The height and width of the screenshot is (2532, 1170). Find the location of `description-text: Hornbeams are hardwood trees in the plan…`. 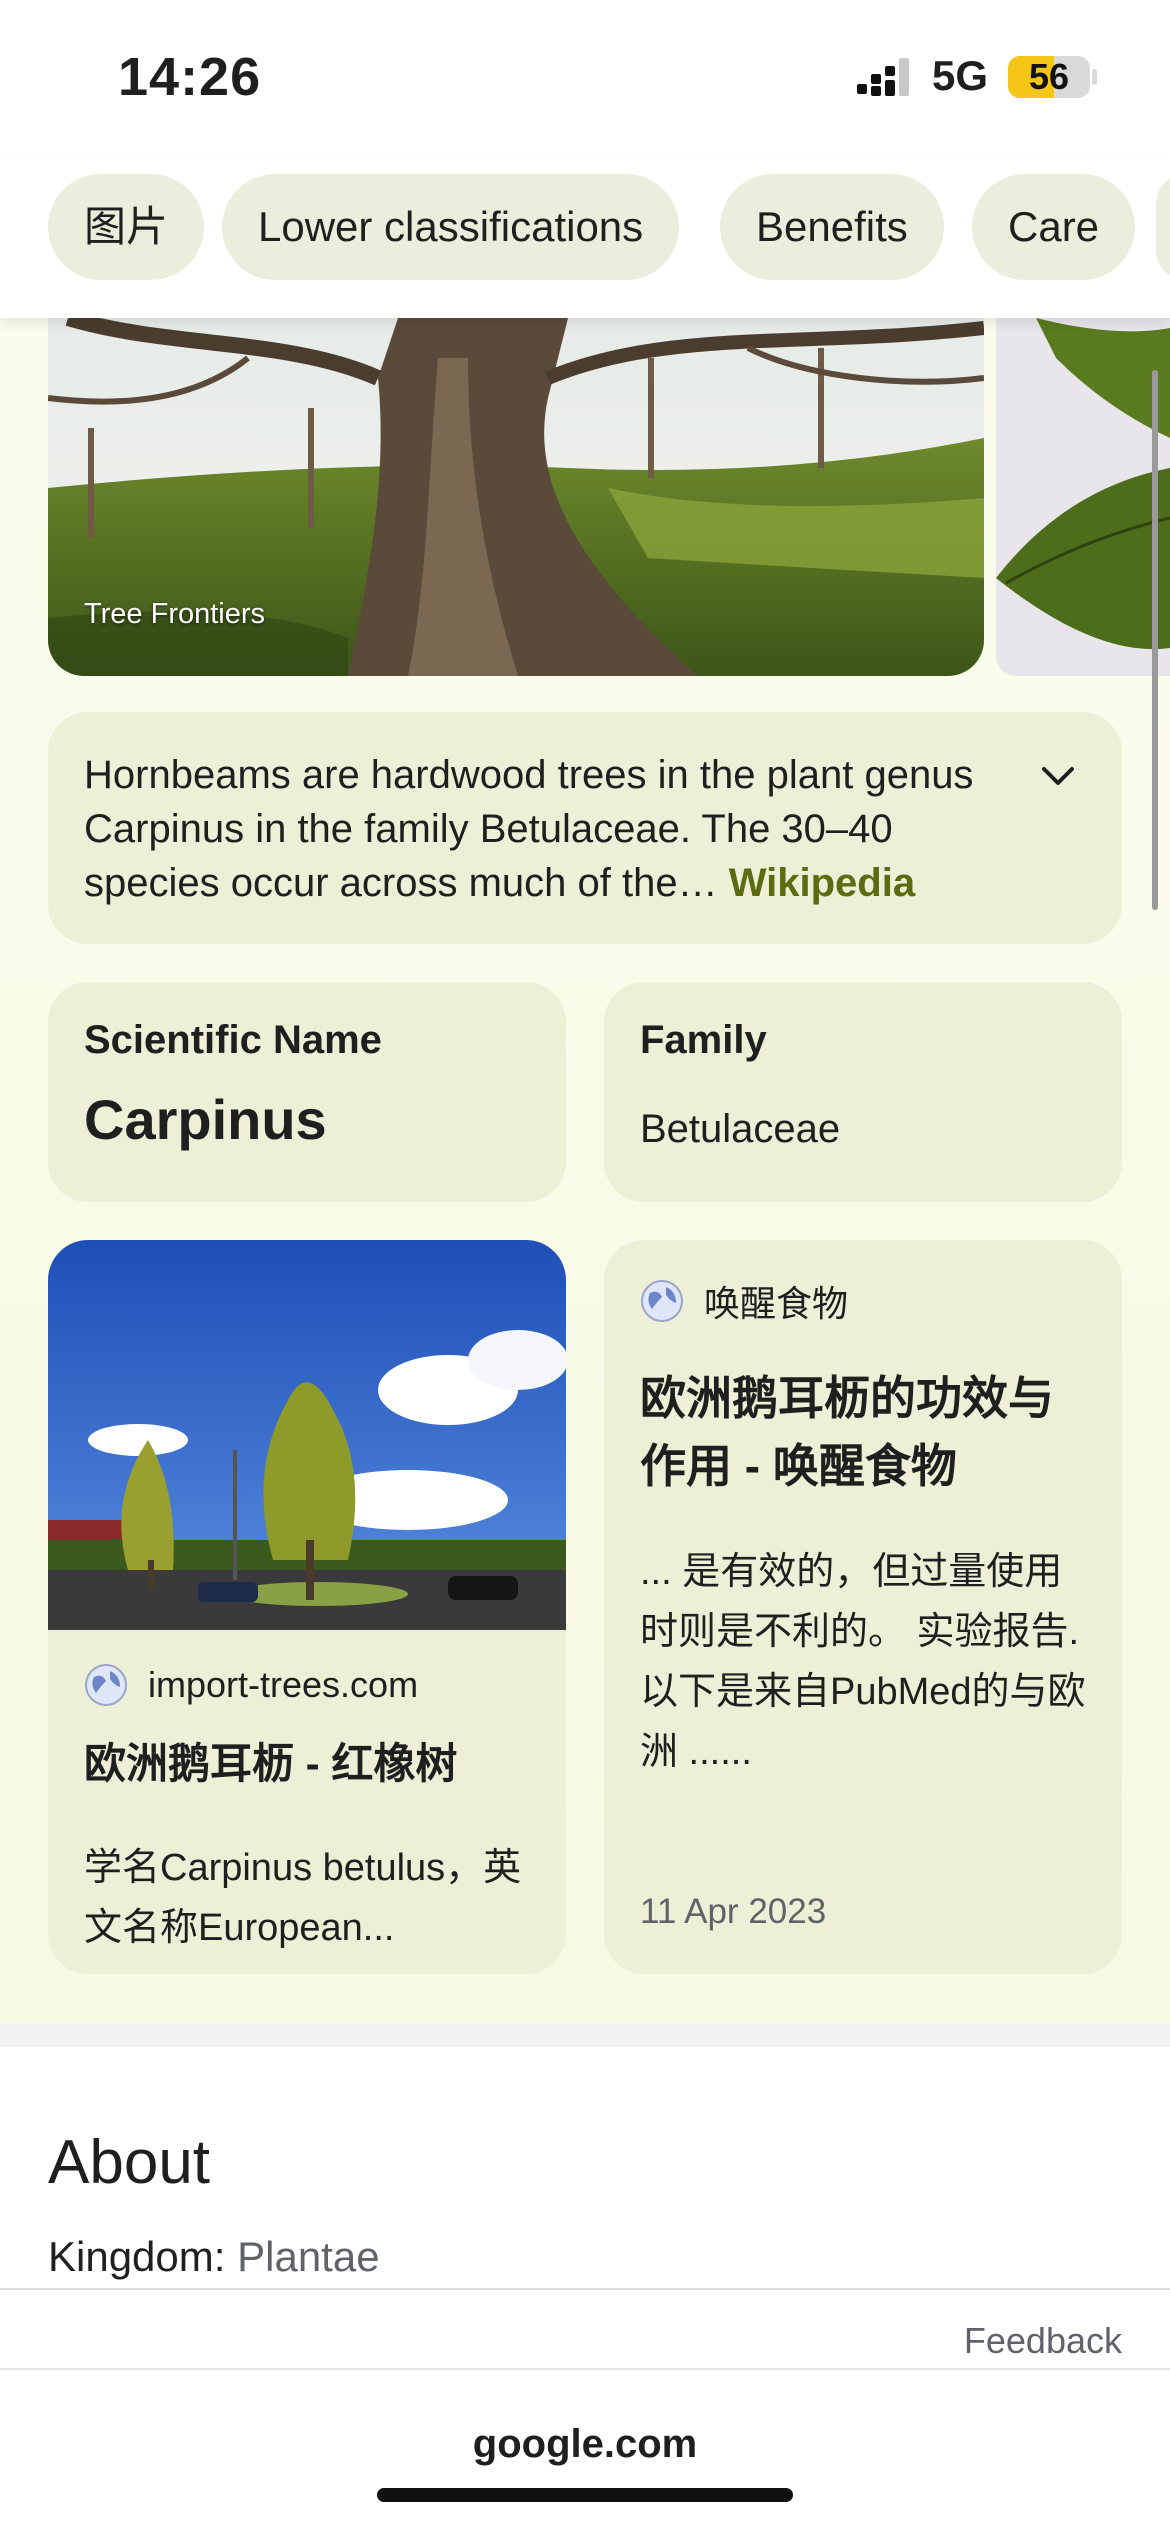

description-text: Hornbeams are hardwood trees in the plan… is located at coordinates (543, 829).